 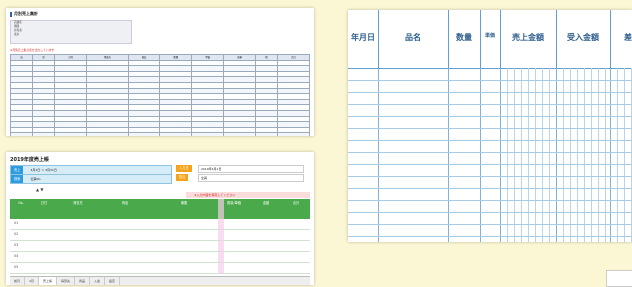 I want to click on sheet-tab: 設定, so click(x=113, y=281).